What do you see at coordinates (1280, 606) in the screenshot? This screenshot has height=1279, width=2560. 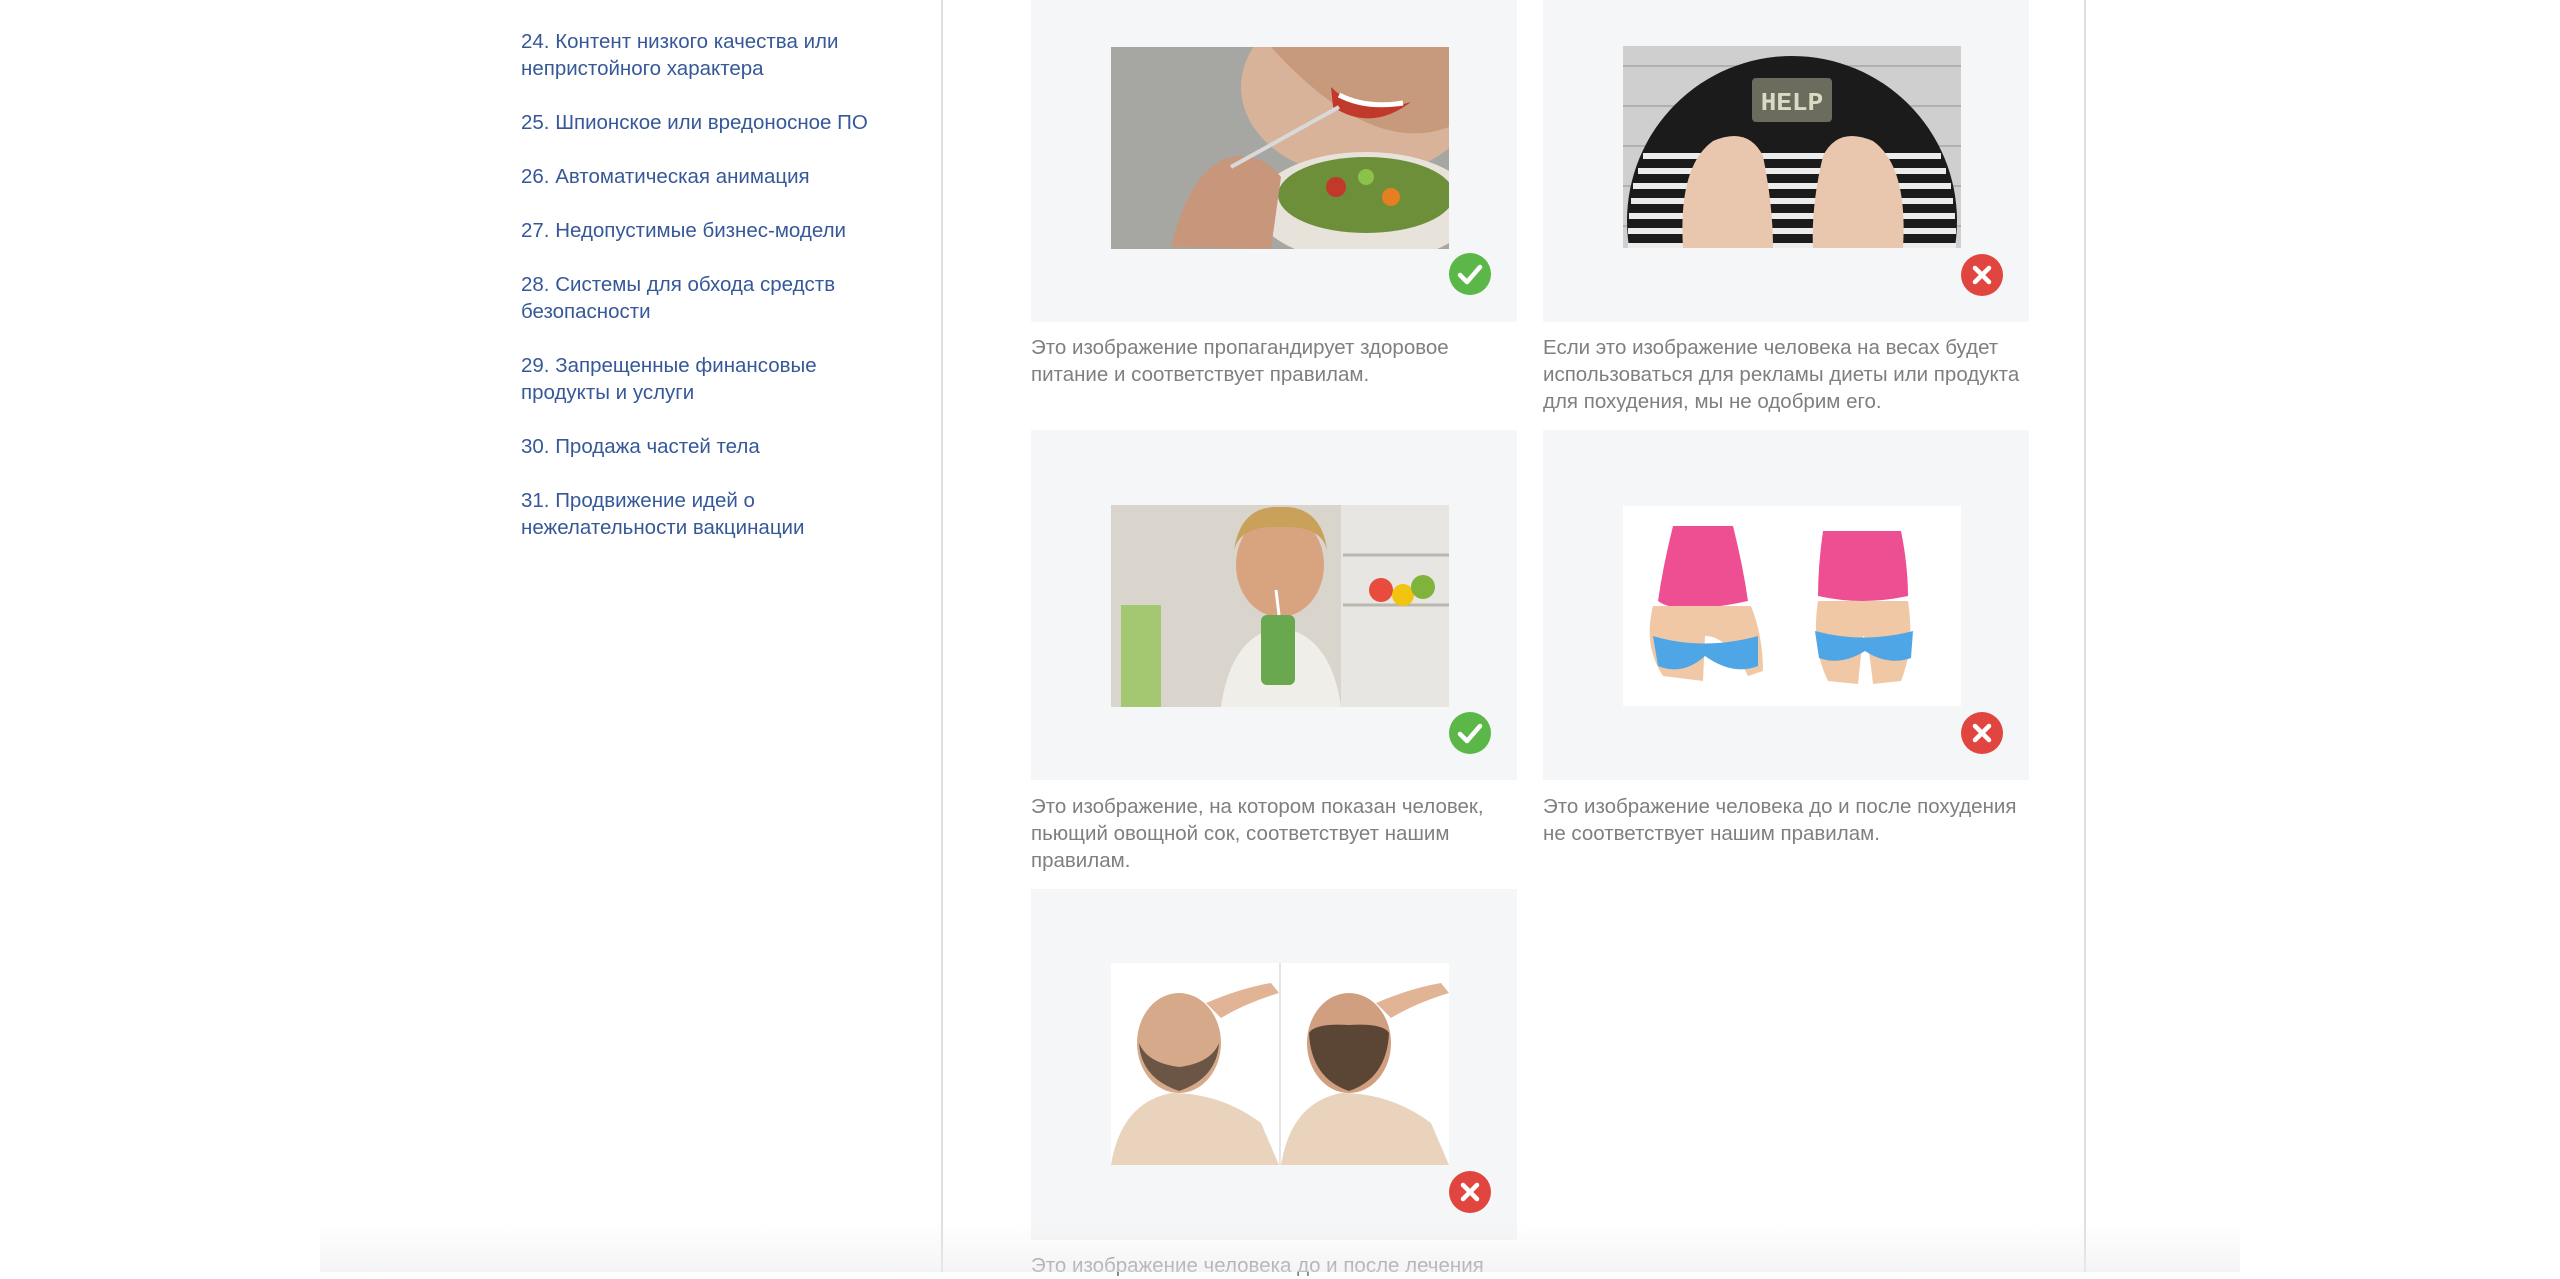 I see `example-image-juice` at bounding box center [1280, 606].